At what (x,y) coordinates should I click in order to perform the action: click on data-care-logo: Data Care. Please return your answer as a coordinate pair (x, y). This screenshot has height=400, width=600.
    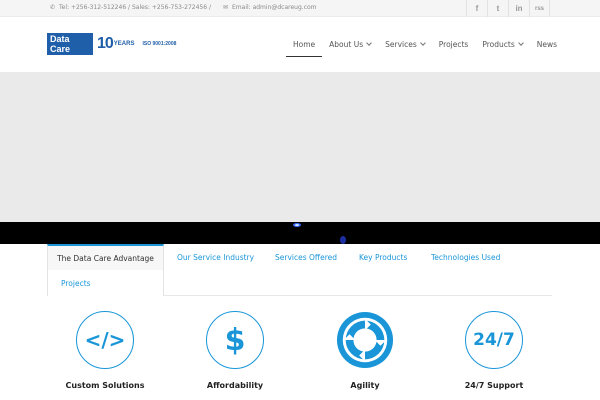
    Looking at the image, I should click on (70, 44).